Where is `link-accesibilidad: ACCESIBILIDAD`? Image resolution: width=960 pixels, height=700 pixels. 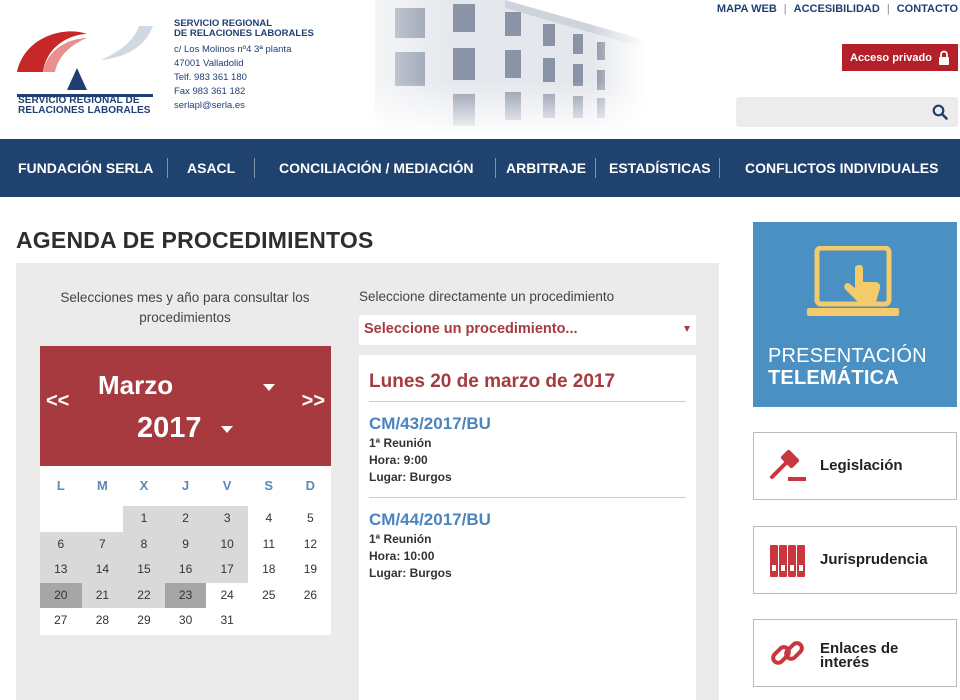 link-accesibilidad: ACCESIBILIDAD is located at coordinates (837, 9).